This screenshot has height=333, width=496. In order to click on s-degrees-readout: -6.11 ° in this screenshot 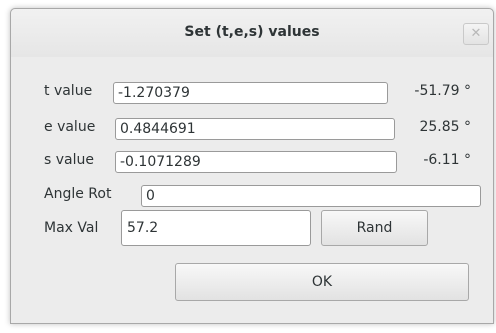, I will do `click(447, 160)`.